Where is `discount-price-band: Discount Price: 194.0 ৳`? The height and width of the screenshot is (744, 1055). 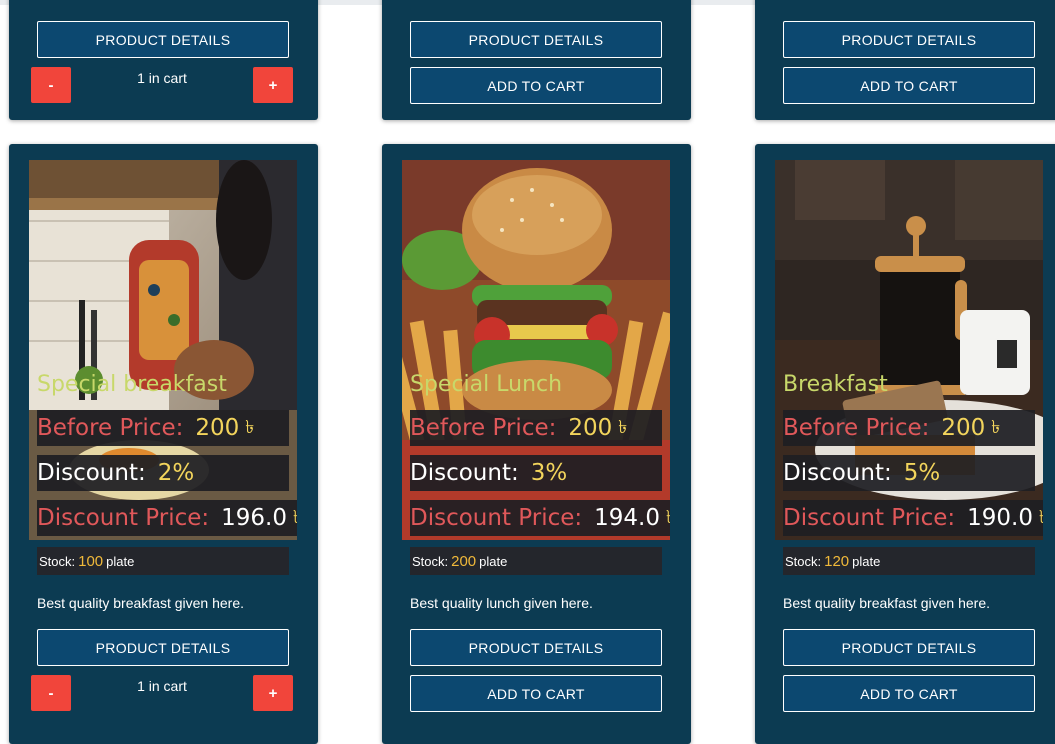 discount-price-band: Discount Price: 194.0 ৳ is located at coordinates (540, 518).